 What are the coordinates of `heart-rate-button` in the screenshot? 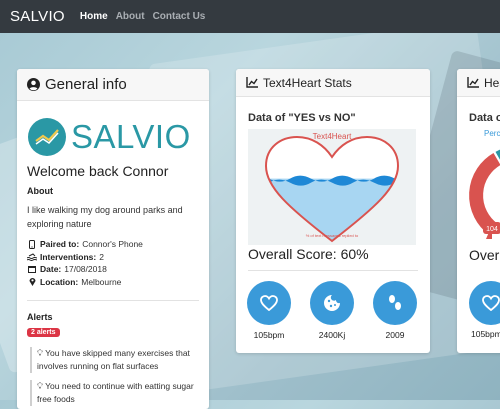 It's located at (269, 303).